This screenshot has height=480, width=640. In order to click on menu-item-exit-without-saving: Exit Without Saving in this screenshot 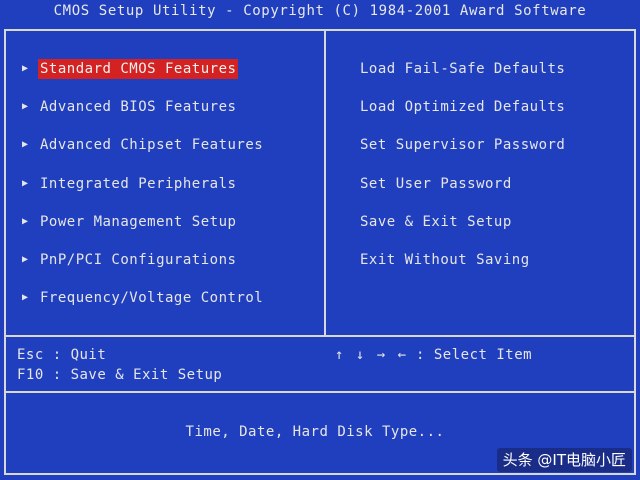, I will do `click(445, 260)`.